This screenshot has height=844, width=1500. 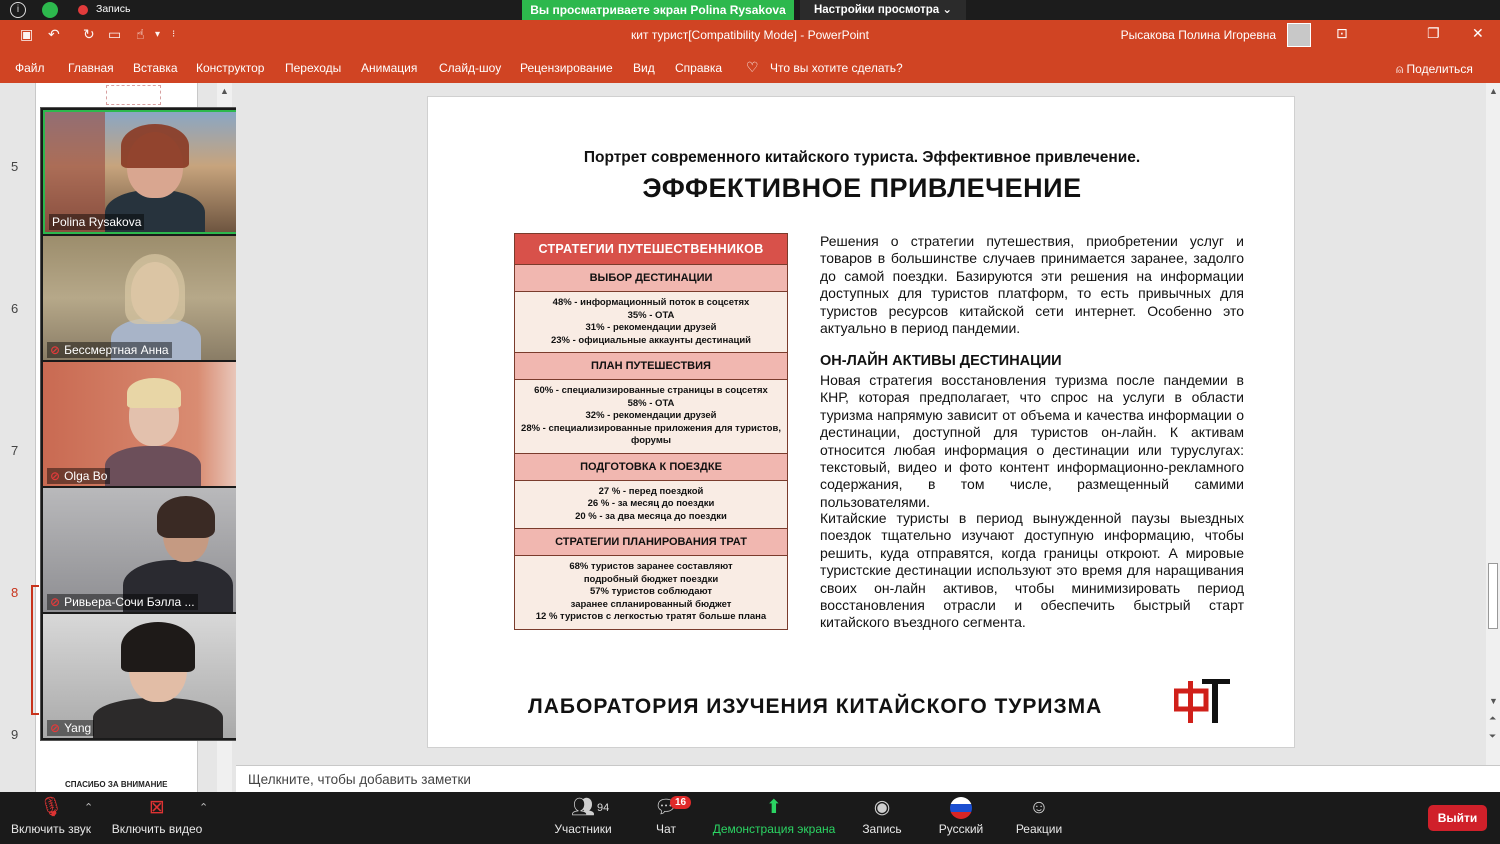 I want to click on table-line: 26 % - за месяц до поездки, so click(x=651, y=503).